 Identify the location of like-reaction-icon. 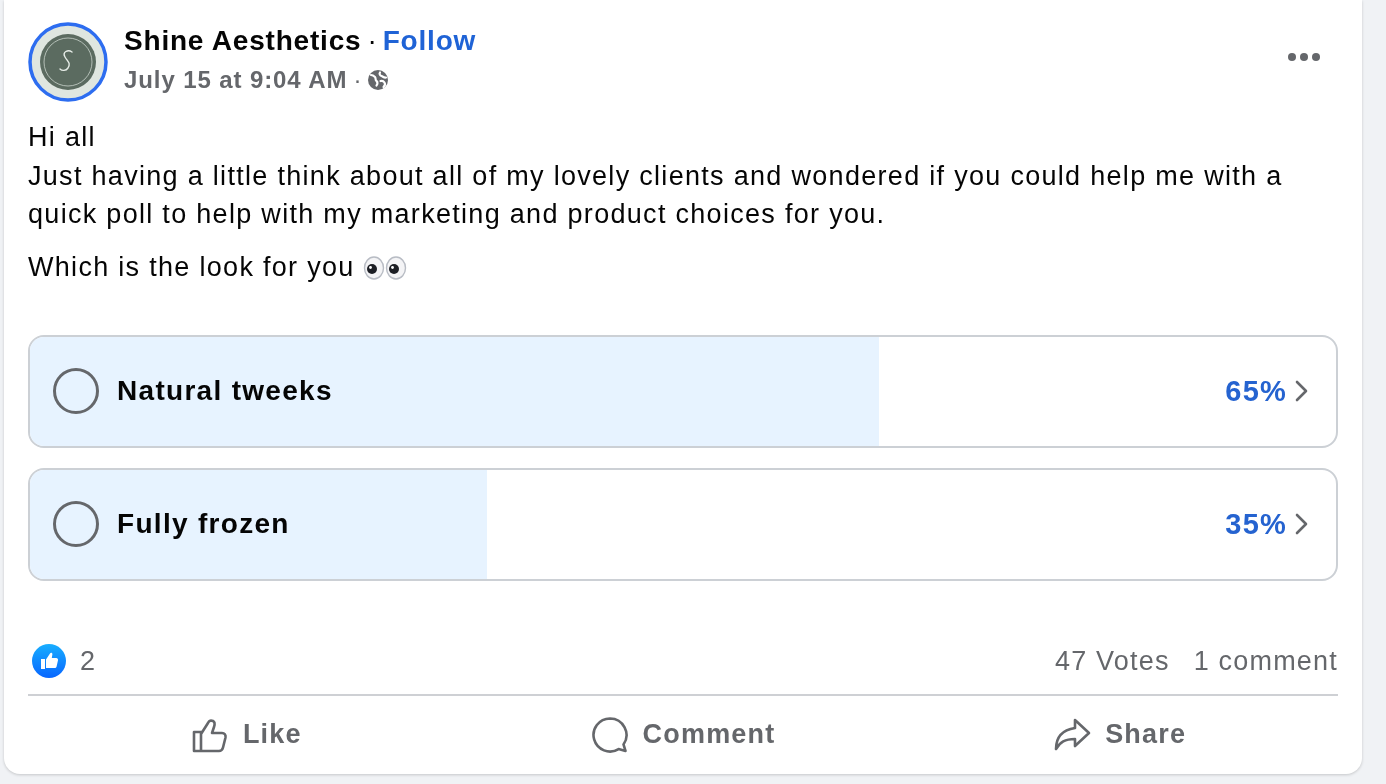
(49, 661).